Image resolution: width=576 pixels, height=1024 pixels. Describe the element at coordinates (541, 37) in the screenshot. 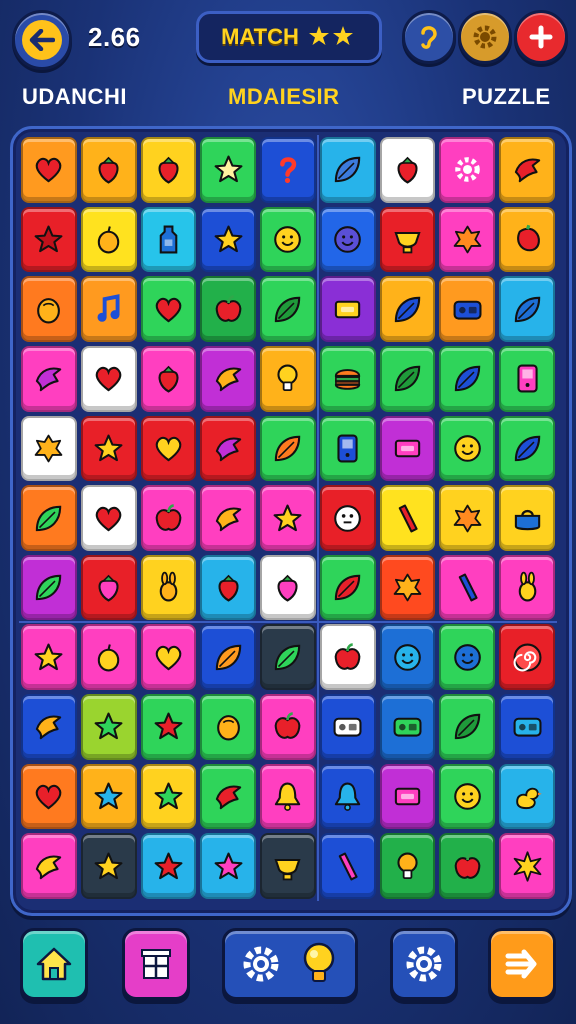

I see `add-button` at that location.